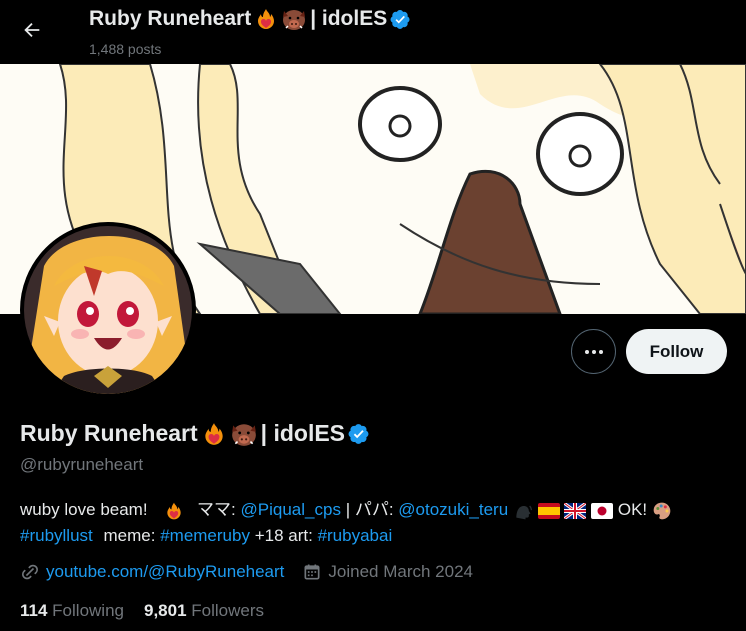  What do you see at coordinates (228, 610) in the screenshot?
I see `followers-label: Followers` at bounding box center [228, 610].